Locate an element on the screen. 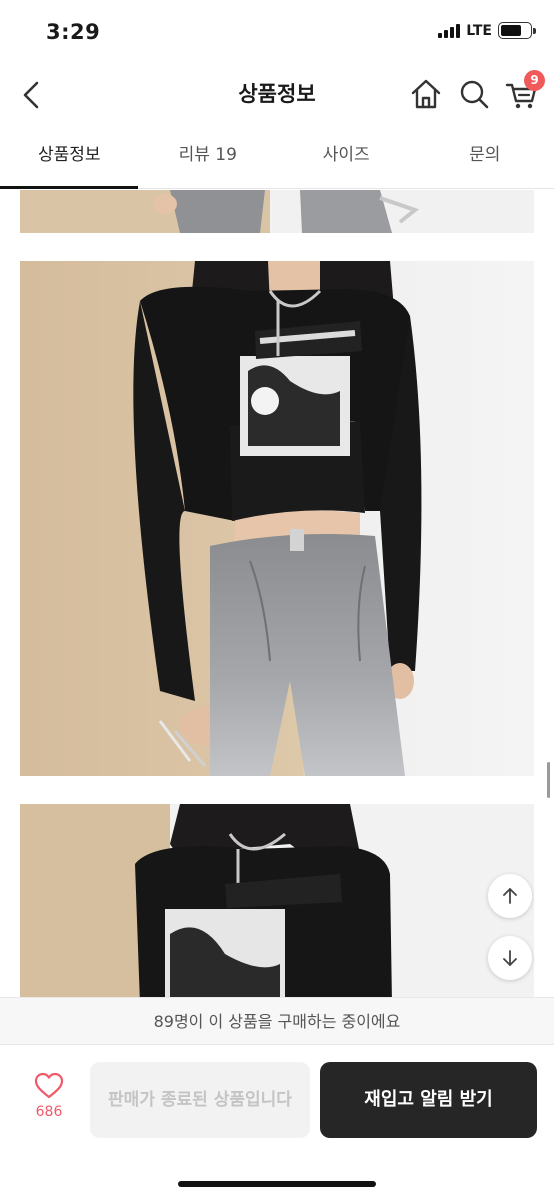  restock-notification-button: 재입고 알림 받기 is located at coordinates (428, 1100).